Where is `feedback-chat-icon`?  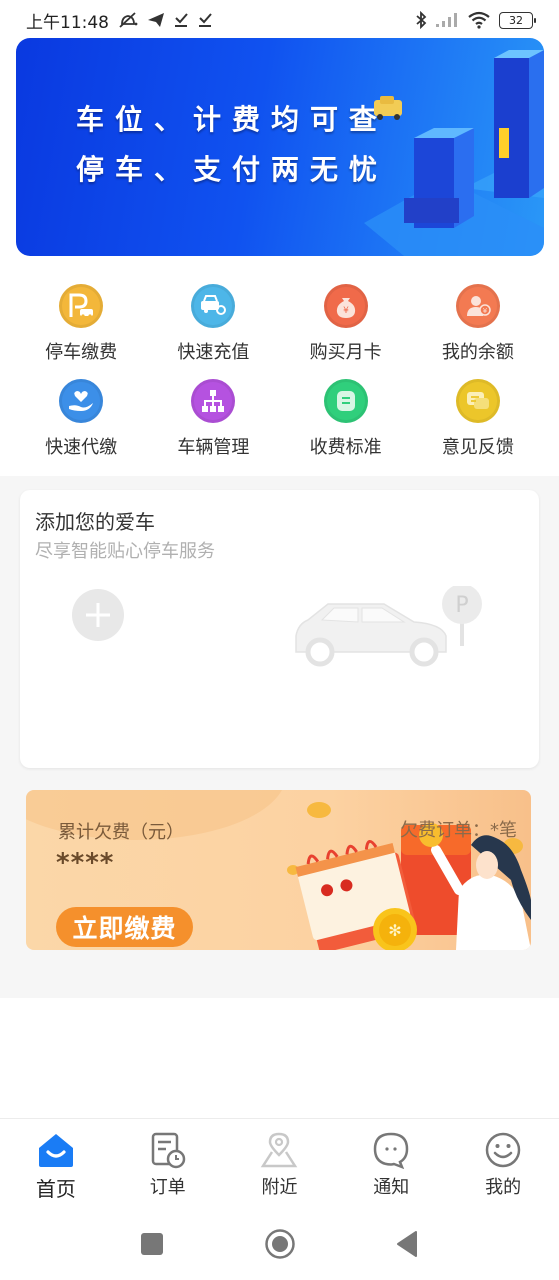 feedback-chat-icon is located at coordinates (477, 401).